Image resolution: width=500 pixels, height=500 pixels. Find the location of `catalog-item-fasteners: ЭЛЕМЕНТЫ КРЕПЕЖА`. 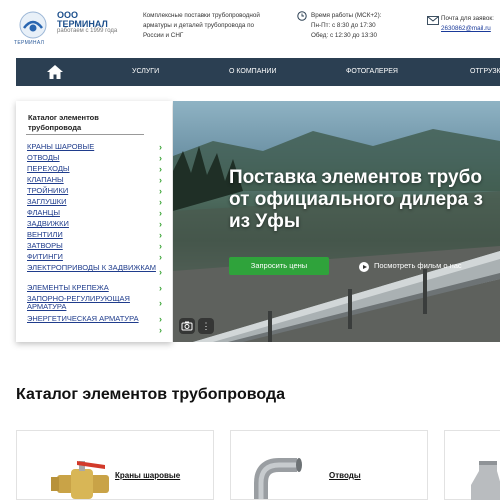

catalog-item-fasteners: ЭЛЕМЕНТЫ КРЕПЕЖА is located at coordinates (94, 288).